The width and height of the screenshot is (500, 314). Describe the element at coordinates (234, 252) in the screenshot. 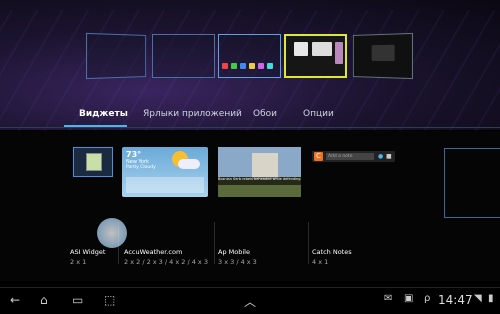

I see `widget-name: Ap Mobile` at that location.